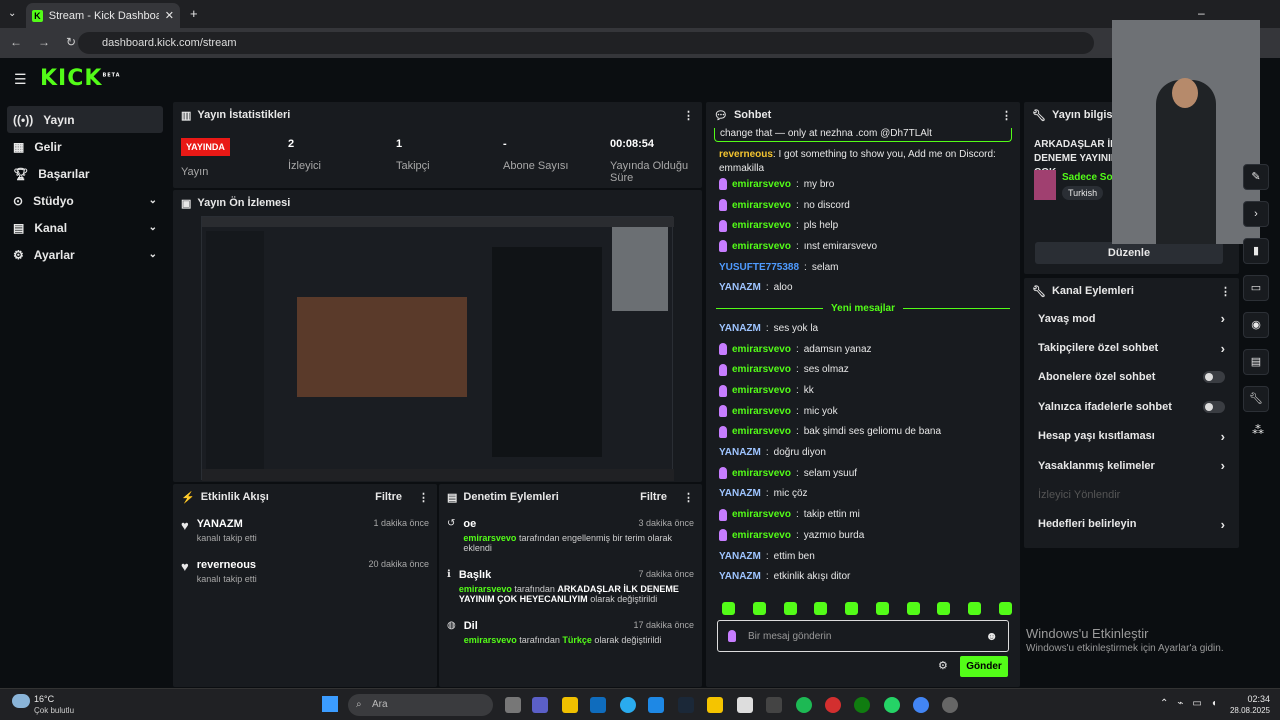 The image size is (1280, 720). What do you see at coordinates (85, 254) in the screenshot?
I see `sidebar-item-ayarlar: ⚙ Ayarlar ⌄` at bounding box center [85, 254].